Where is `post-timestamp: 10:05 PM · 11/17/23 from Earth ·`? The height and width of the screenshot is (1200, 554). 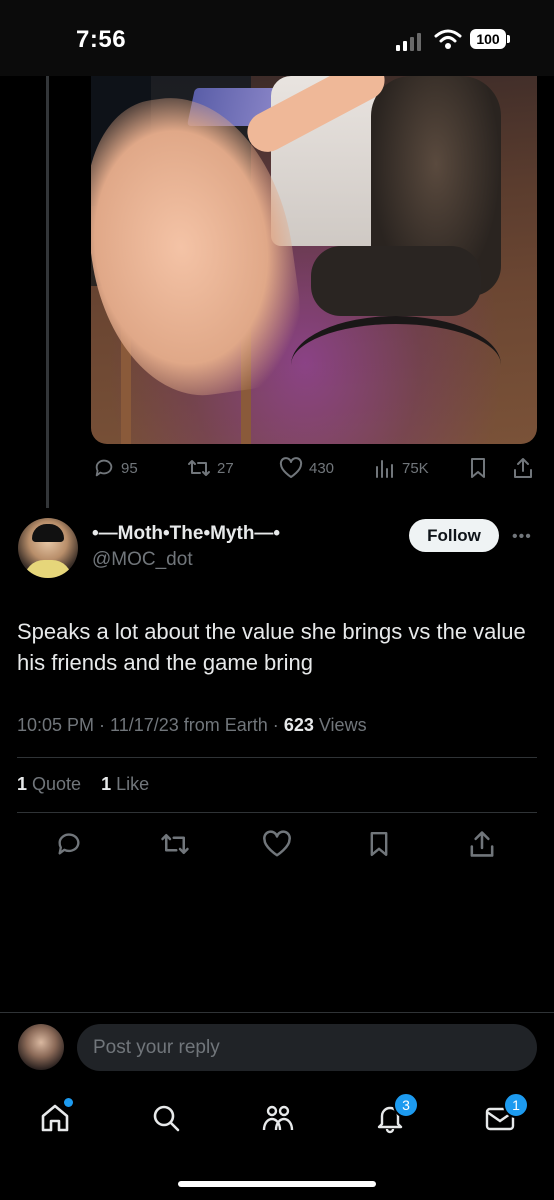 post-timestamp: 10:05 PM · 11/17/23 from Earth · is located at coordinates (148, 725).